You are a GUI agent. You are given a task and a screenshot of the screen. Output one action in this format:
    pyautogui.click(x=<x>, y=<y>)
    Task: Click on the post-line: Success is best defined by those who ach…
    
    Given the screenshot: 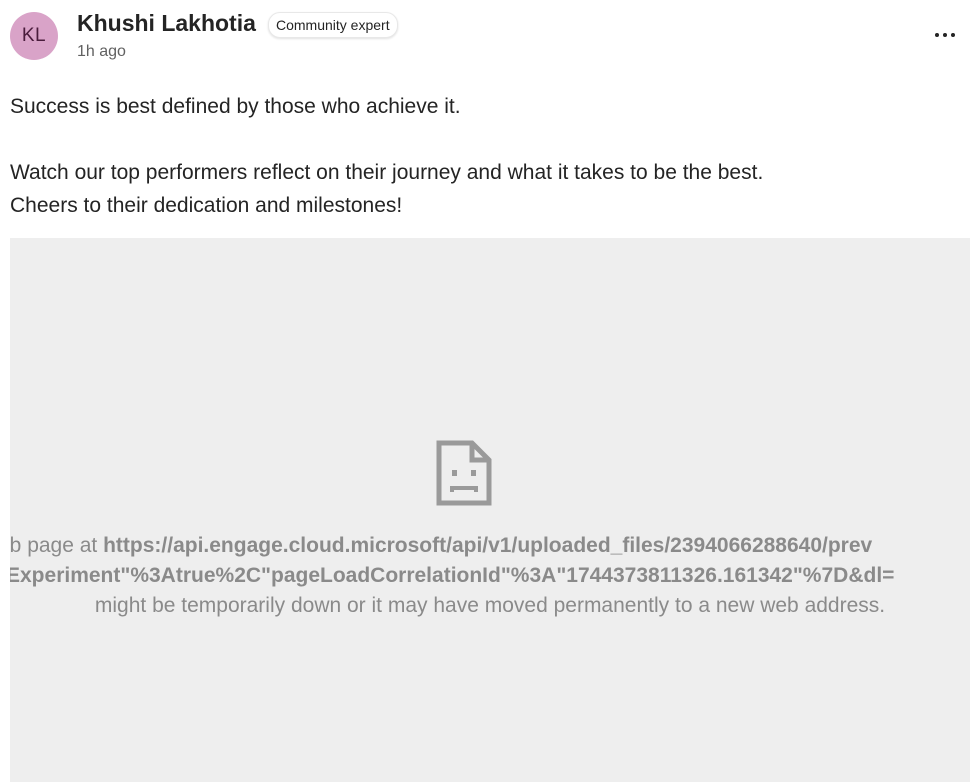 What is the action you would take?
    pyautogui.click(x=235, y=106)
    